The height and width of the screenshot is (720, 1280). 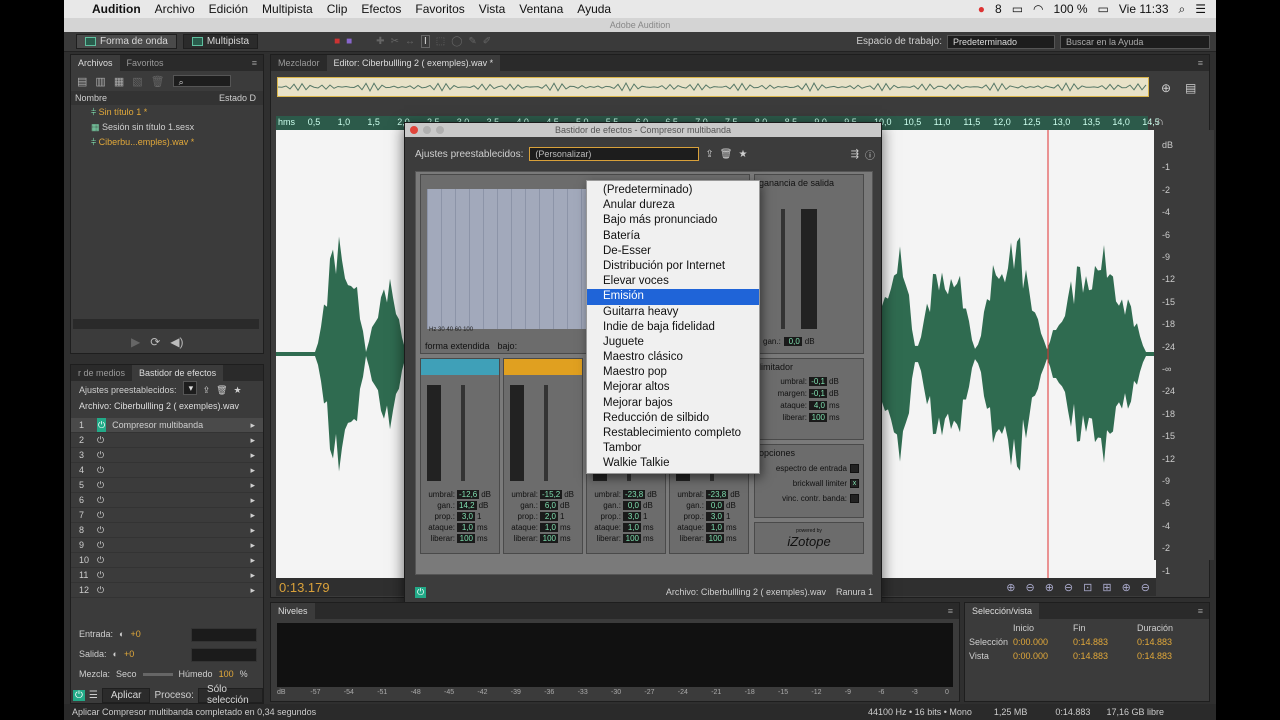 I want to click on option-checkbox: x, so click(x=854, y=483).